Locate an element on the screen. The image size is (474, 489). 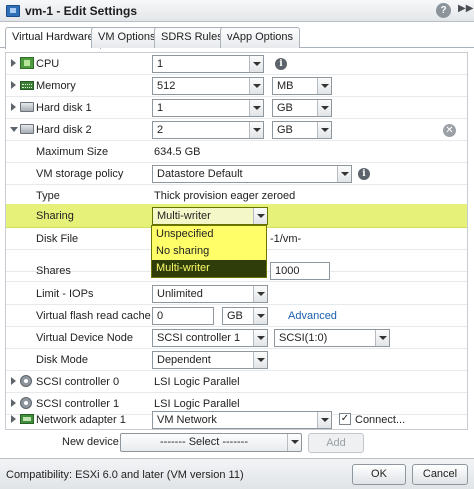
flash-cache-label: Virtual flash read cache is located at coordinates (93, 316).